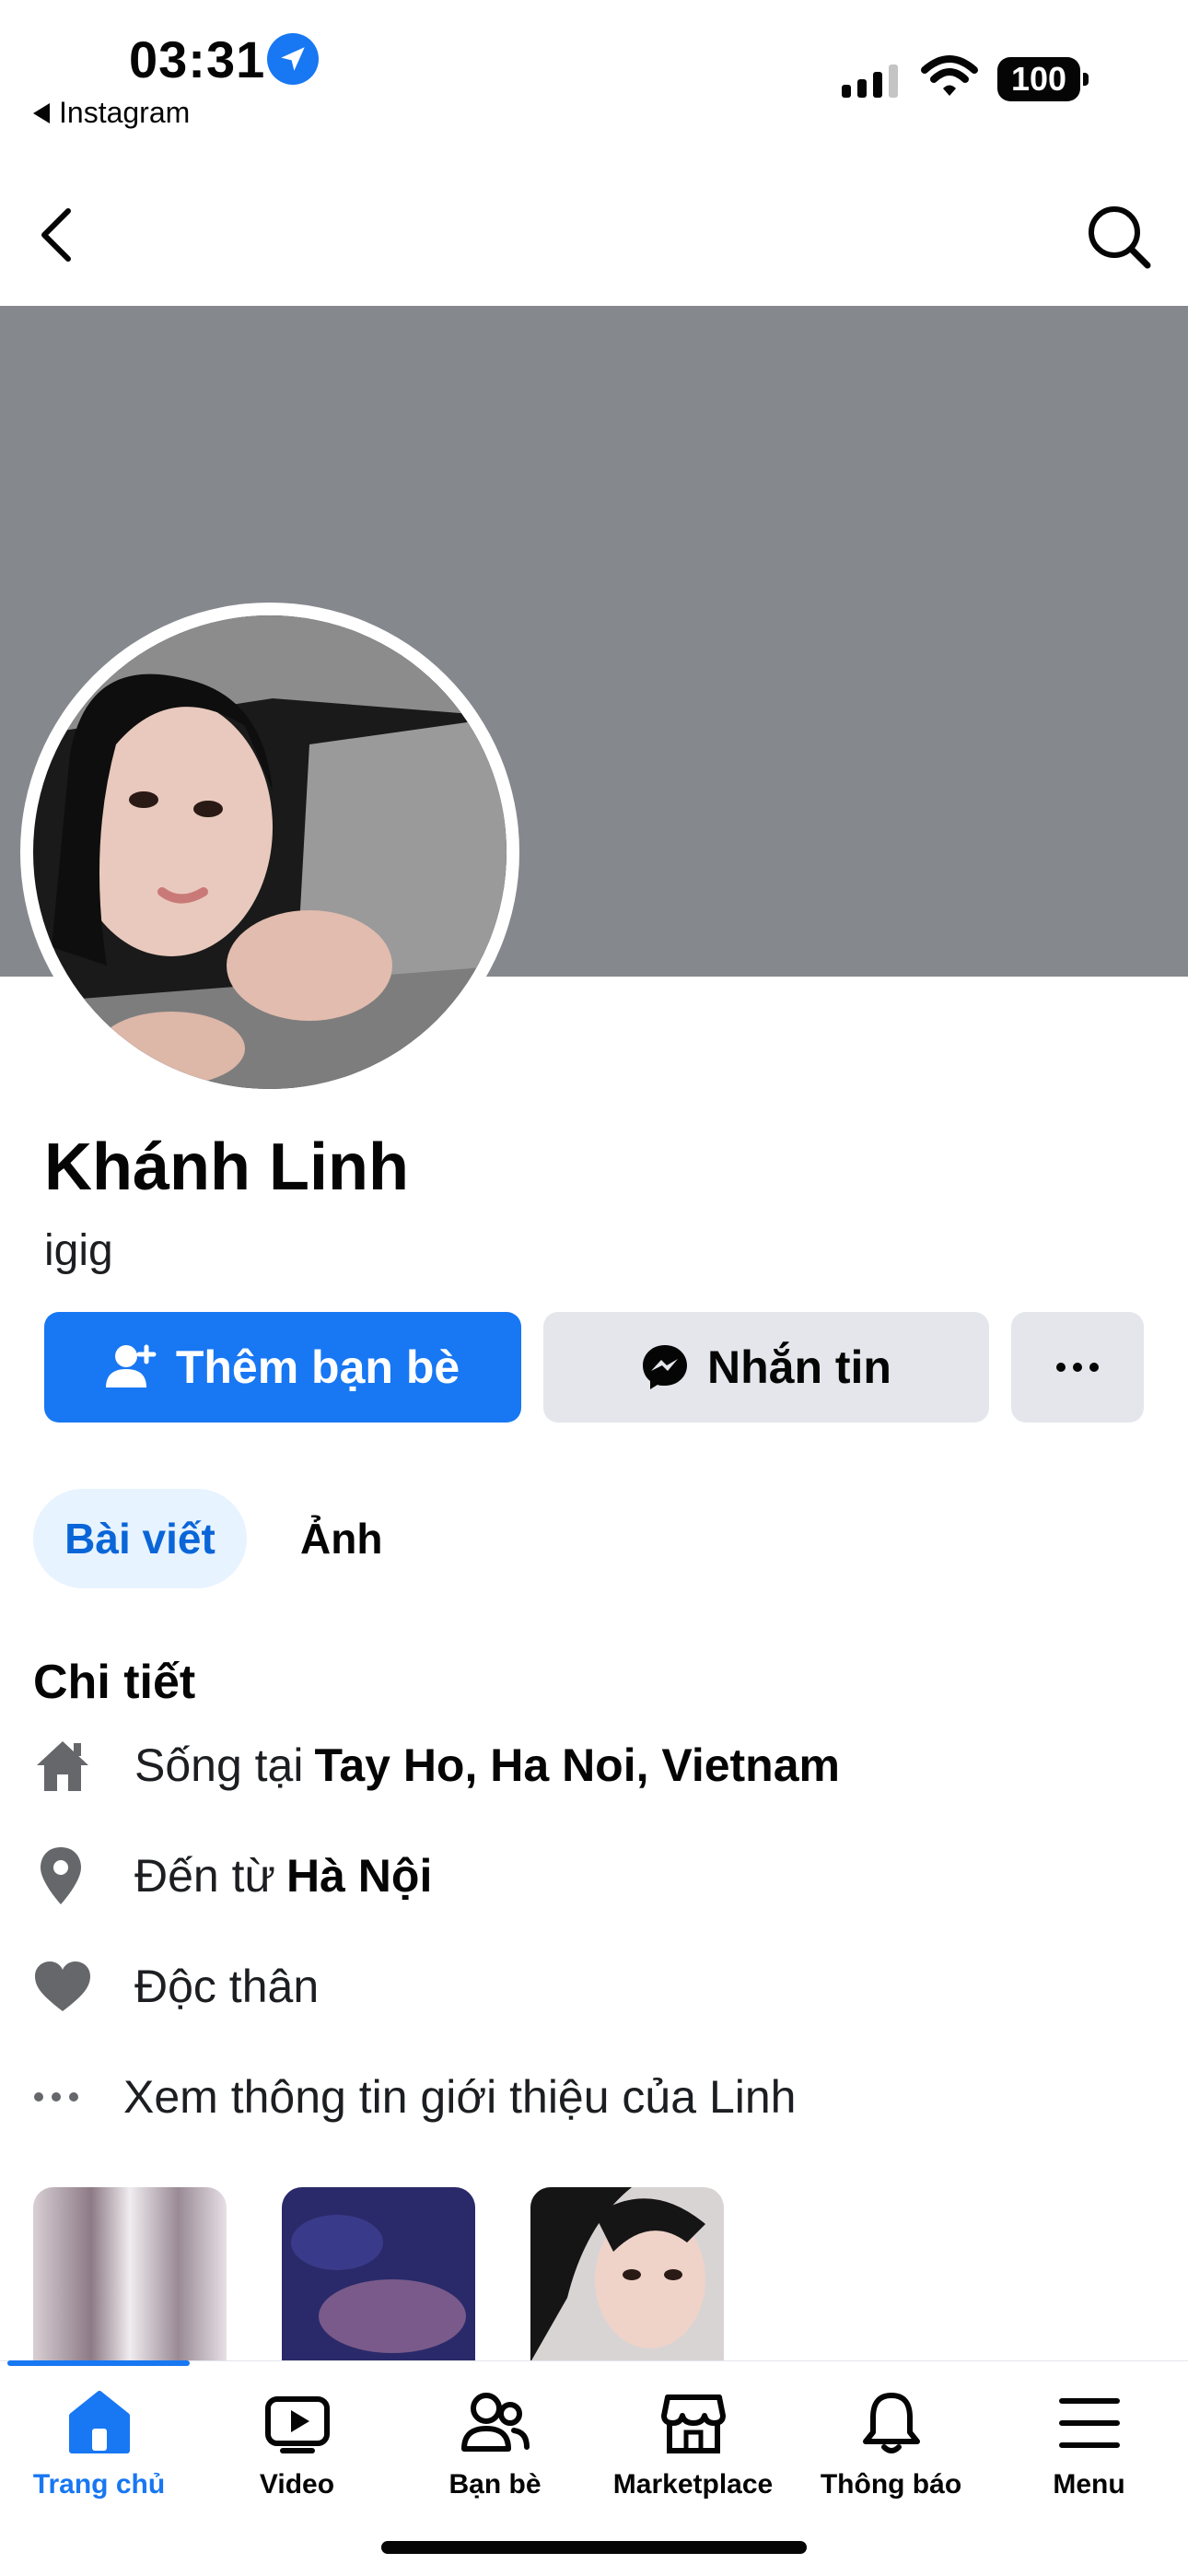 Image resolution: width=1188 pixels, height=2576 pixels. Describe the element at coordinates (799, 1367) in the screenshot. I see `message-label: Nhắn tin` at that location.